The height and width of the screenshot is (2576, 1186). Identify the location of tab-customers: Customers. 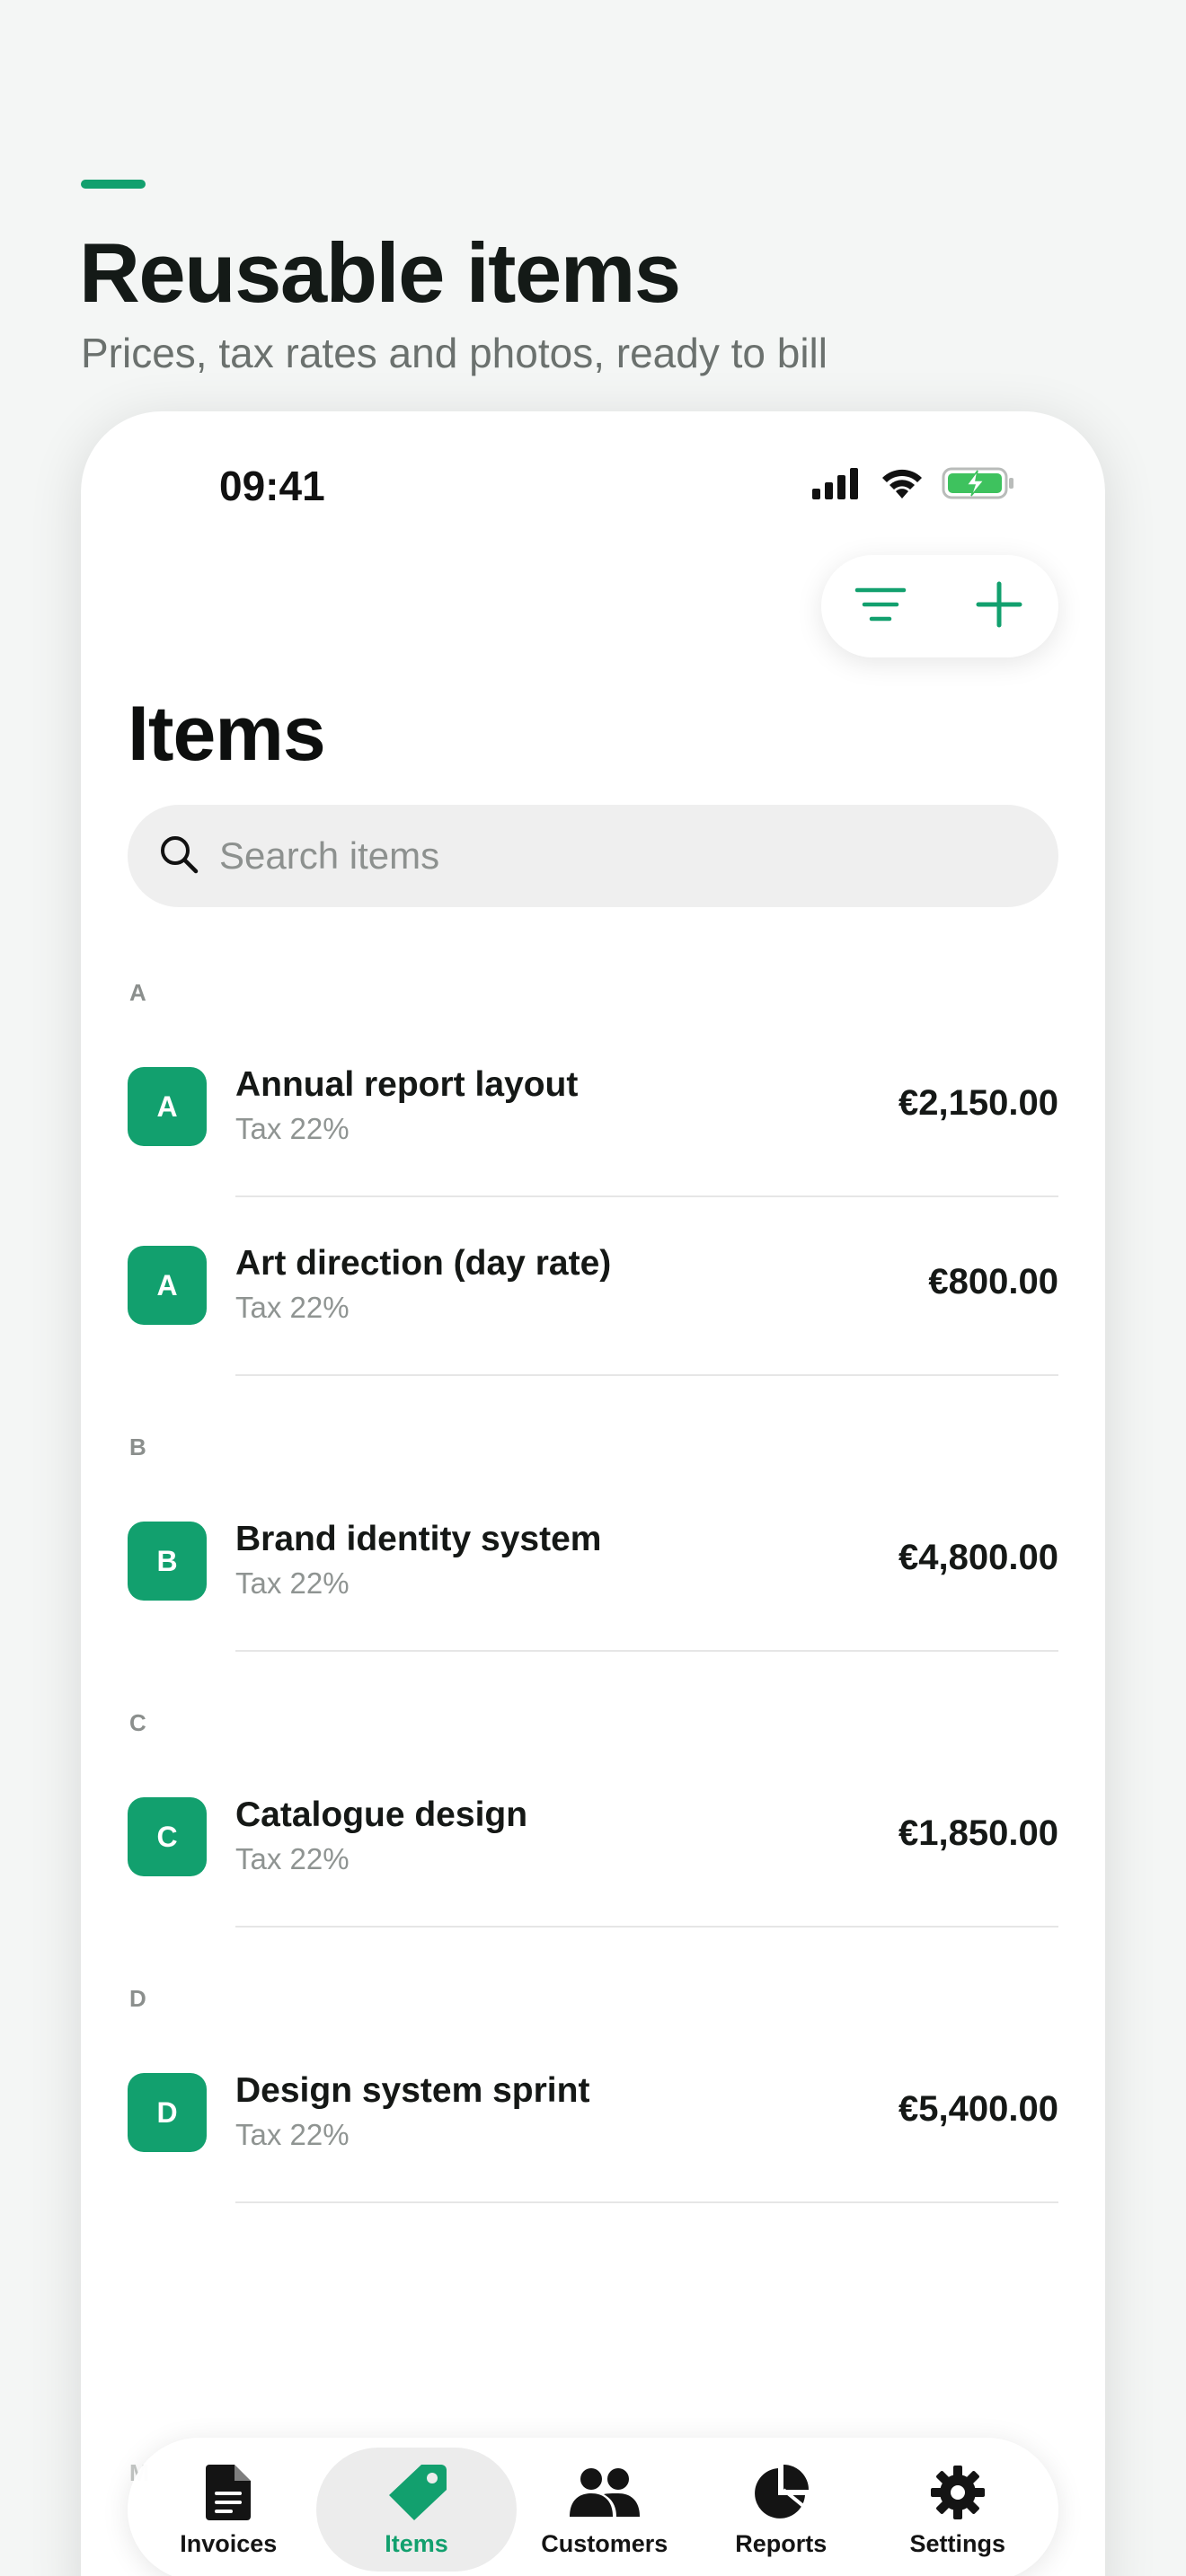
(605, 2510).